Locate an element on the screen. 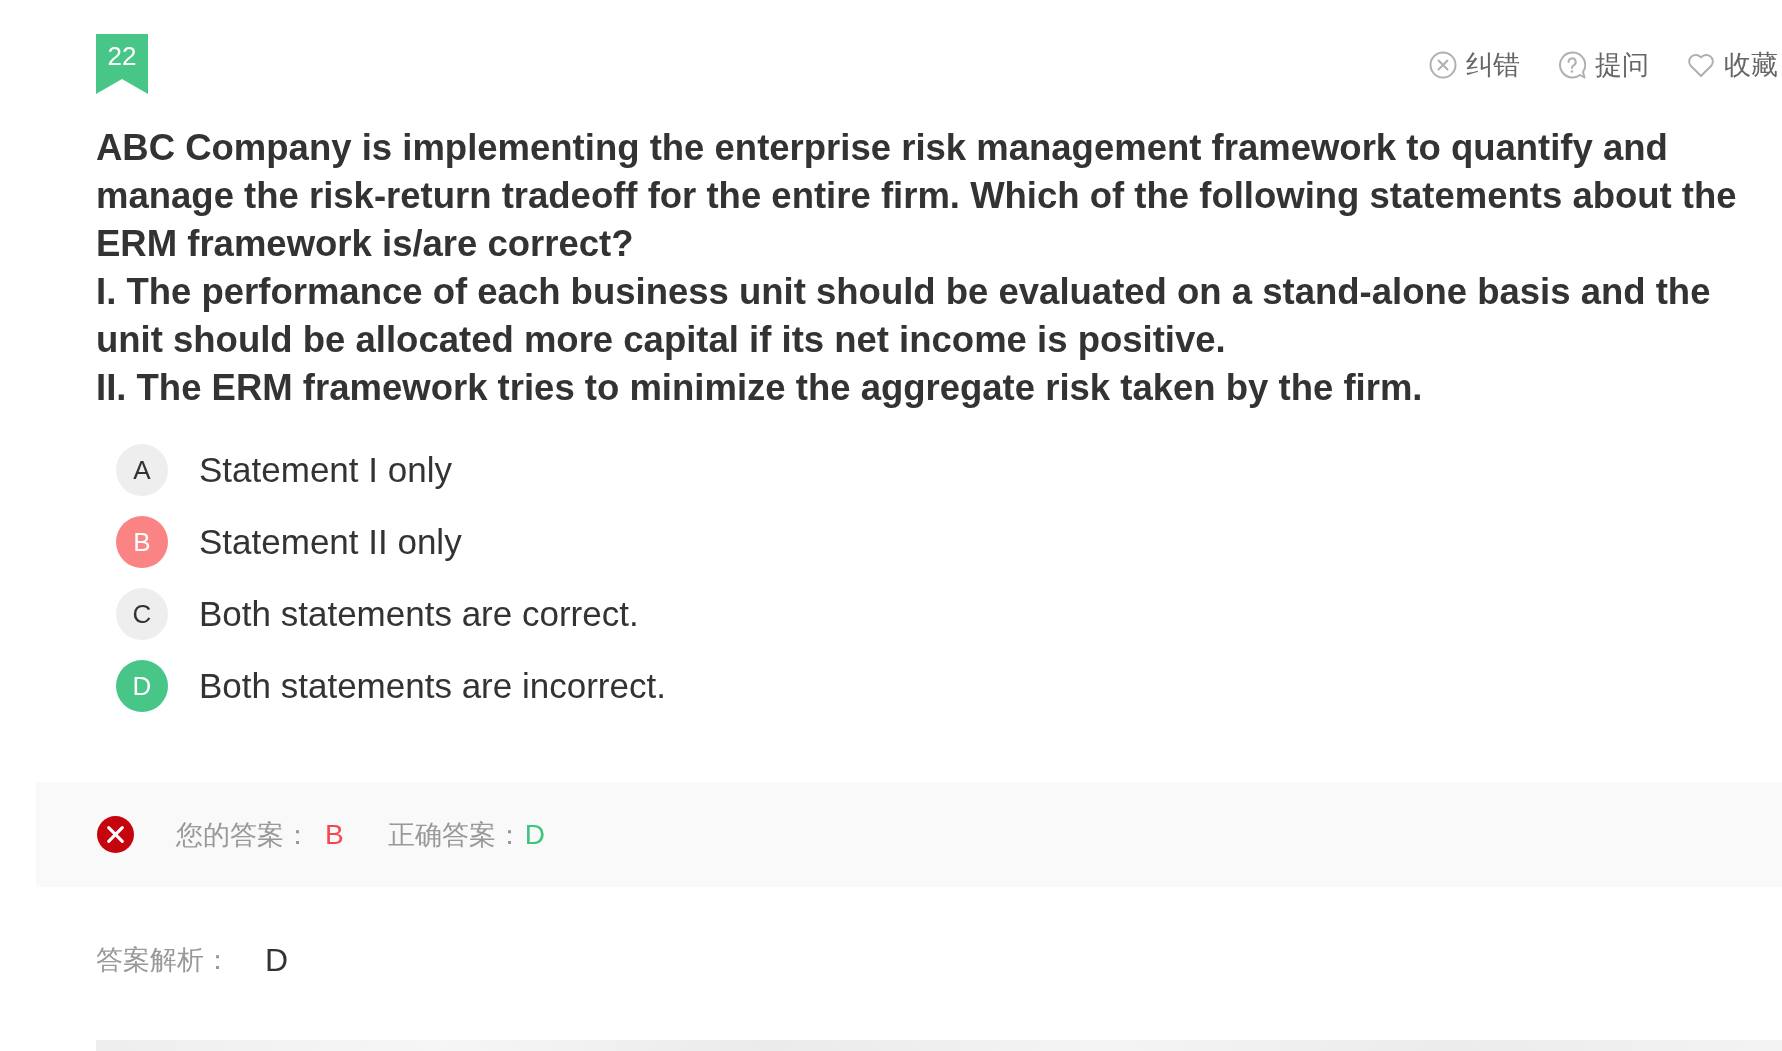 This screenshot has height=1051, width=1782. statement-text: II. The ERM framework tries to minimize the aggregate risk taken by the firm. is located at coordinates (760, 388).